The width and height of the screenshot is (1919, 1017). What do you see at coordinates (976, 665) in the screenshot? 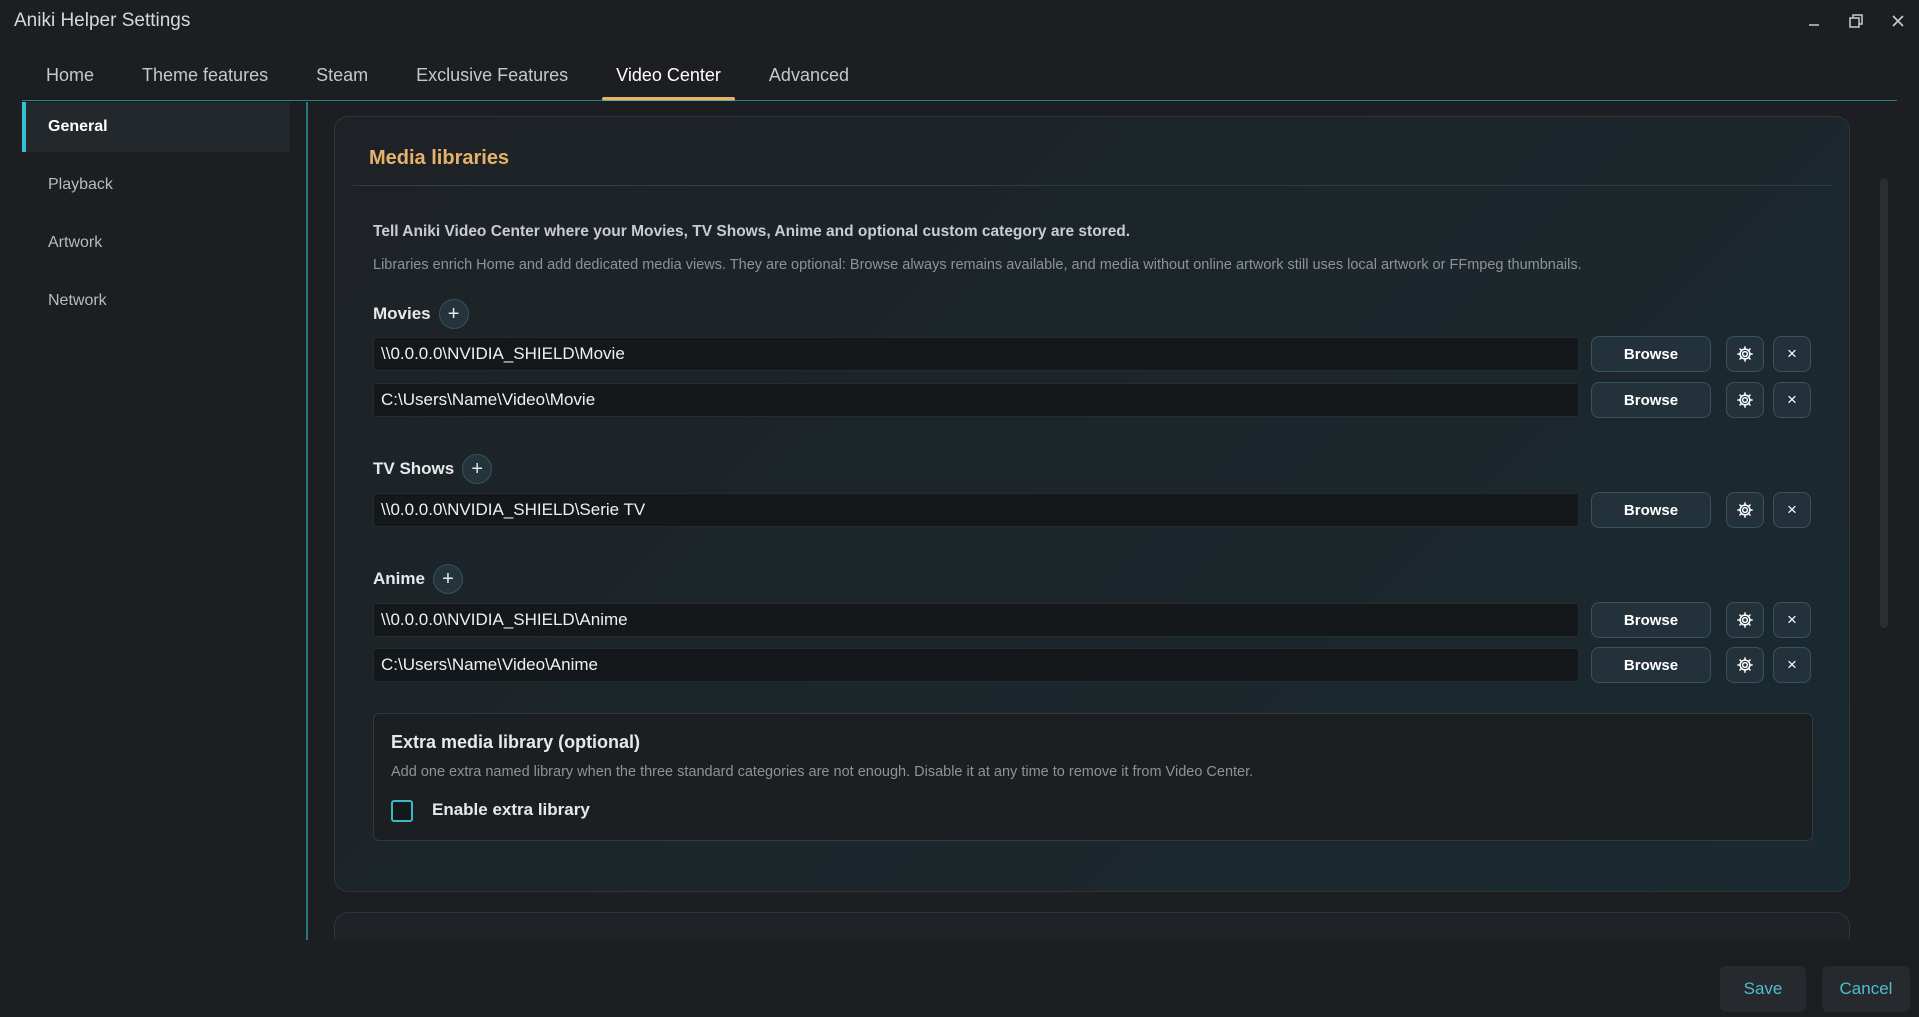
I see `library-path-input: C:\Users\Name\Video\Anime` at bounding box center [976, 665].